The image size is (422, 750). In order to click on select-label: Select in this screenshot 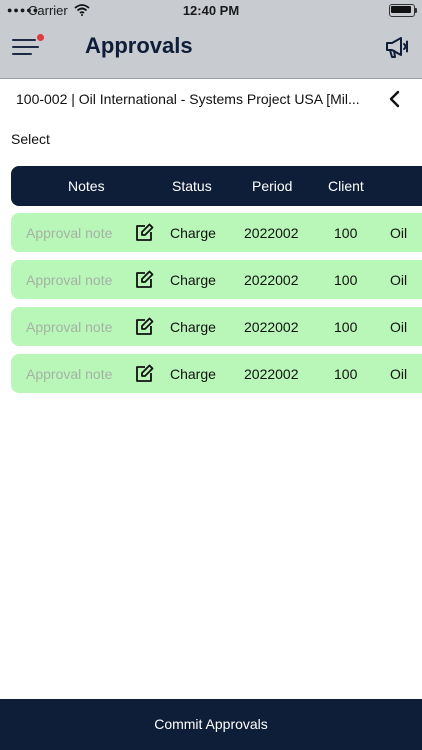, I will do `click(30, 139)`.